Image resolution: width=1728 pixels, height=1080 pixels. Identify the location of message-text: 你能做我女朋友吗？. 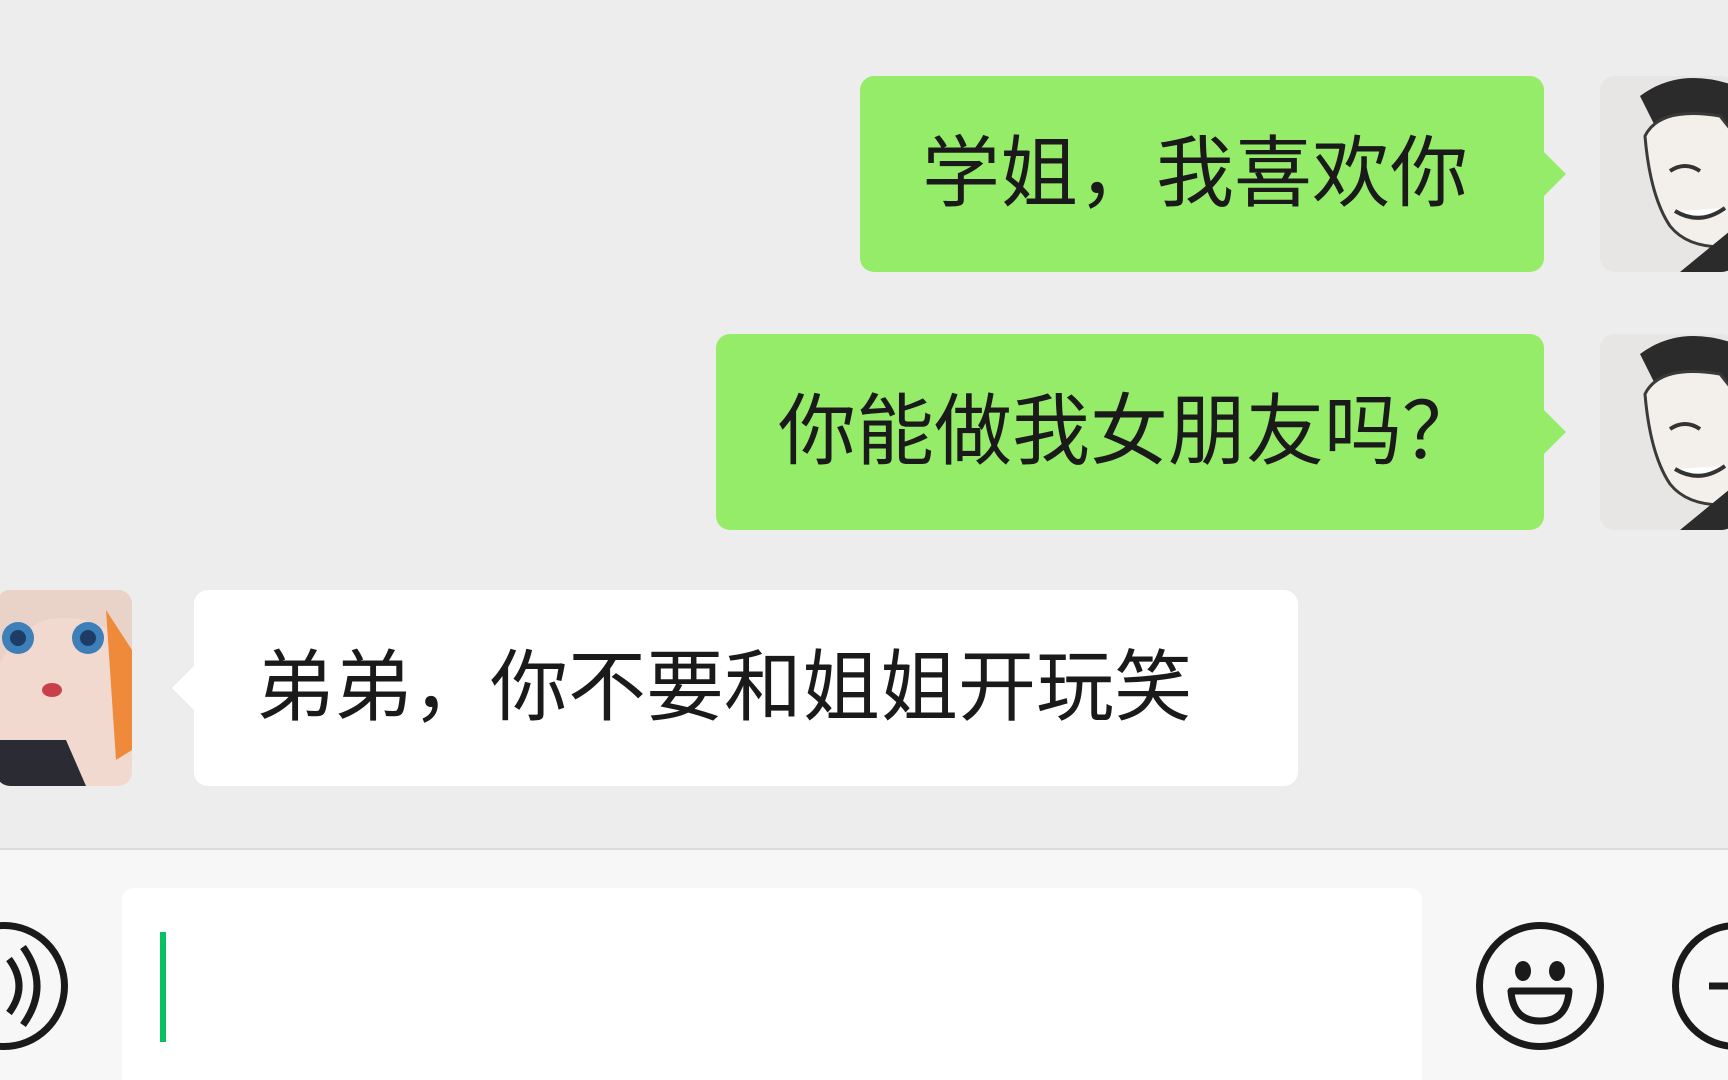
(1129, 432).